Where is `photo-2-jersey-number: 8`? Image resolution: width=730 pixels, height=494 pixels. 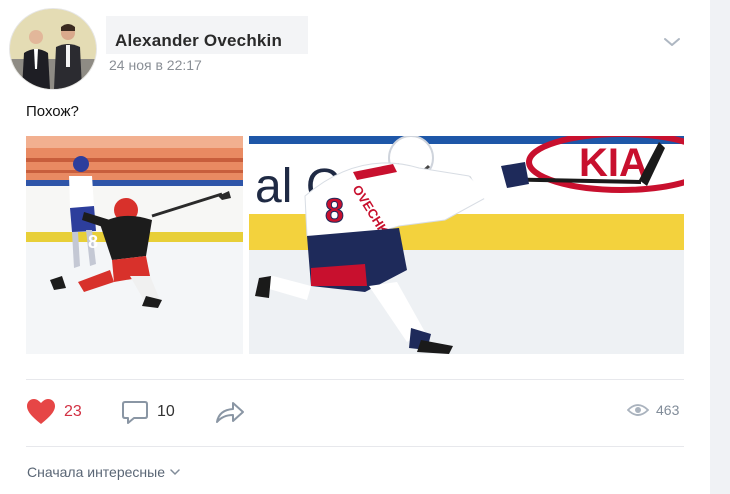 photo-2-jersey-number: 8 is located at coordinates (334, 211).